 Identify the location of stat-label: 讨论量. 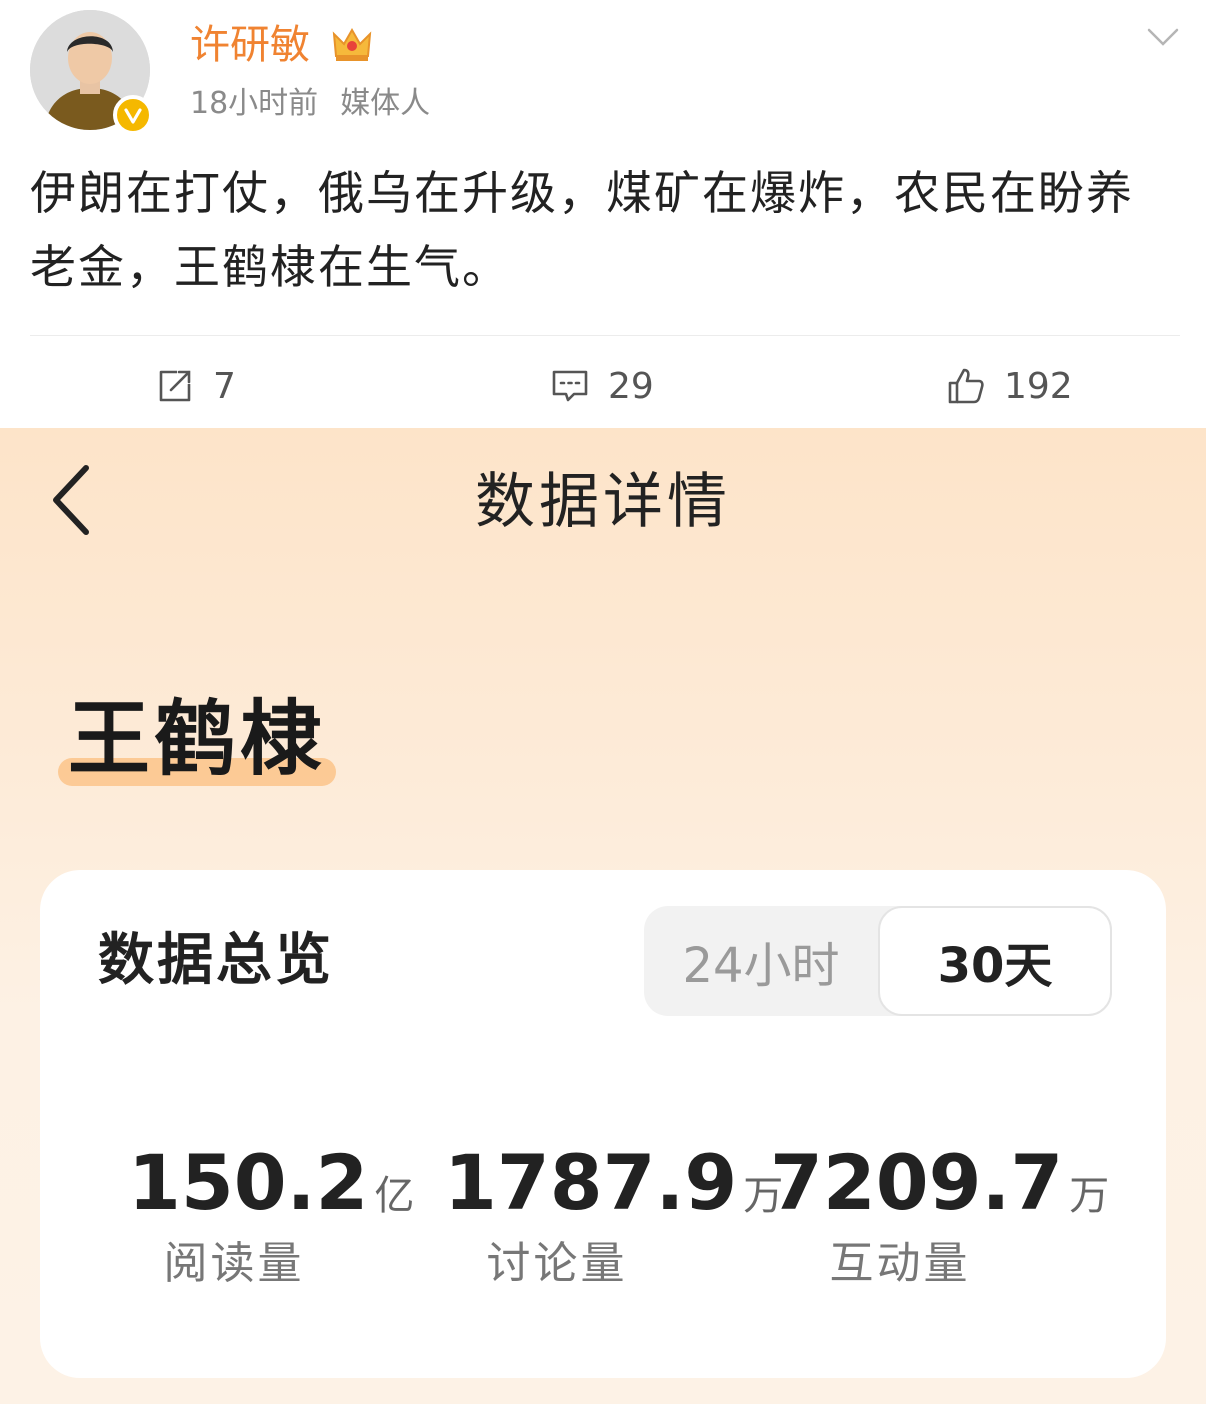
(557, 1263).